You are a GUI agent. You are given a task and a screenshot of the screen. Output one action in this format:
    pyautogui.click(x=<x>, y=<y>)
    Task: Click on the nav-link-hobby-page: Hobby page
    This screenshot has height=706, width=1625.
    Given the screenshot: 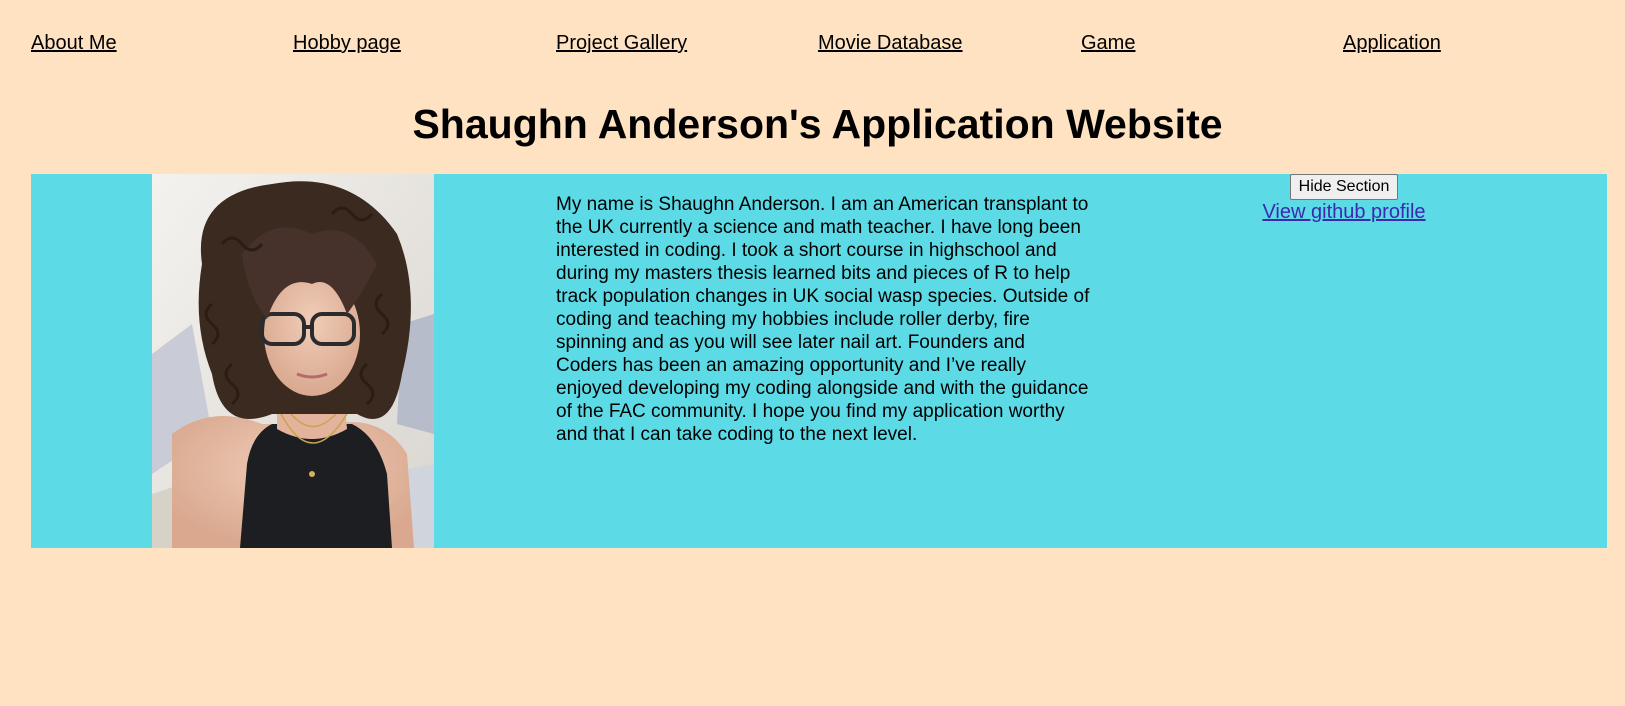 What is the action you would take?
    pyautogui.click(x=347, y=43)
    